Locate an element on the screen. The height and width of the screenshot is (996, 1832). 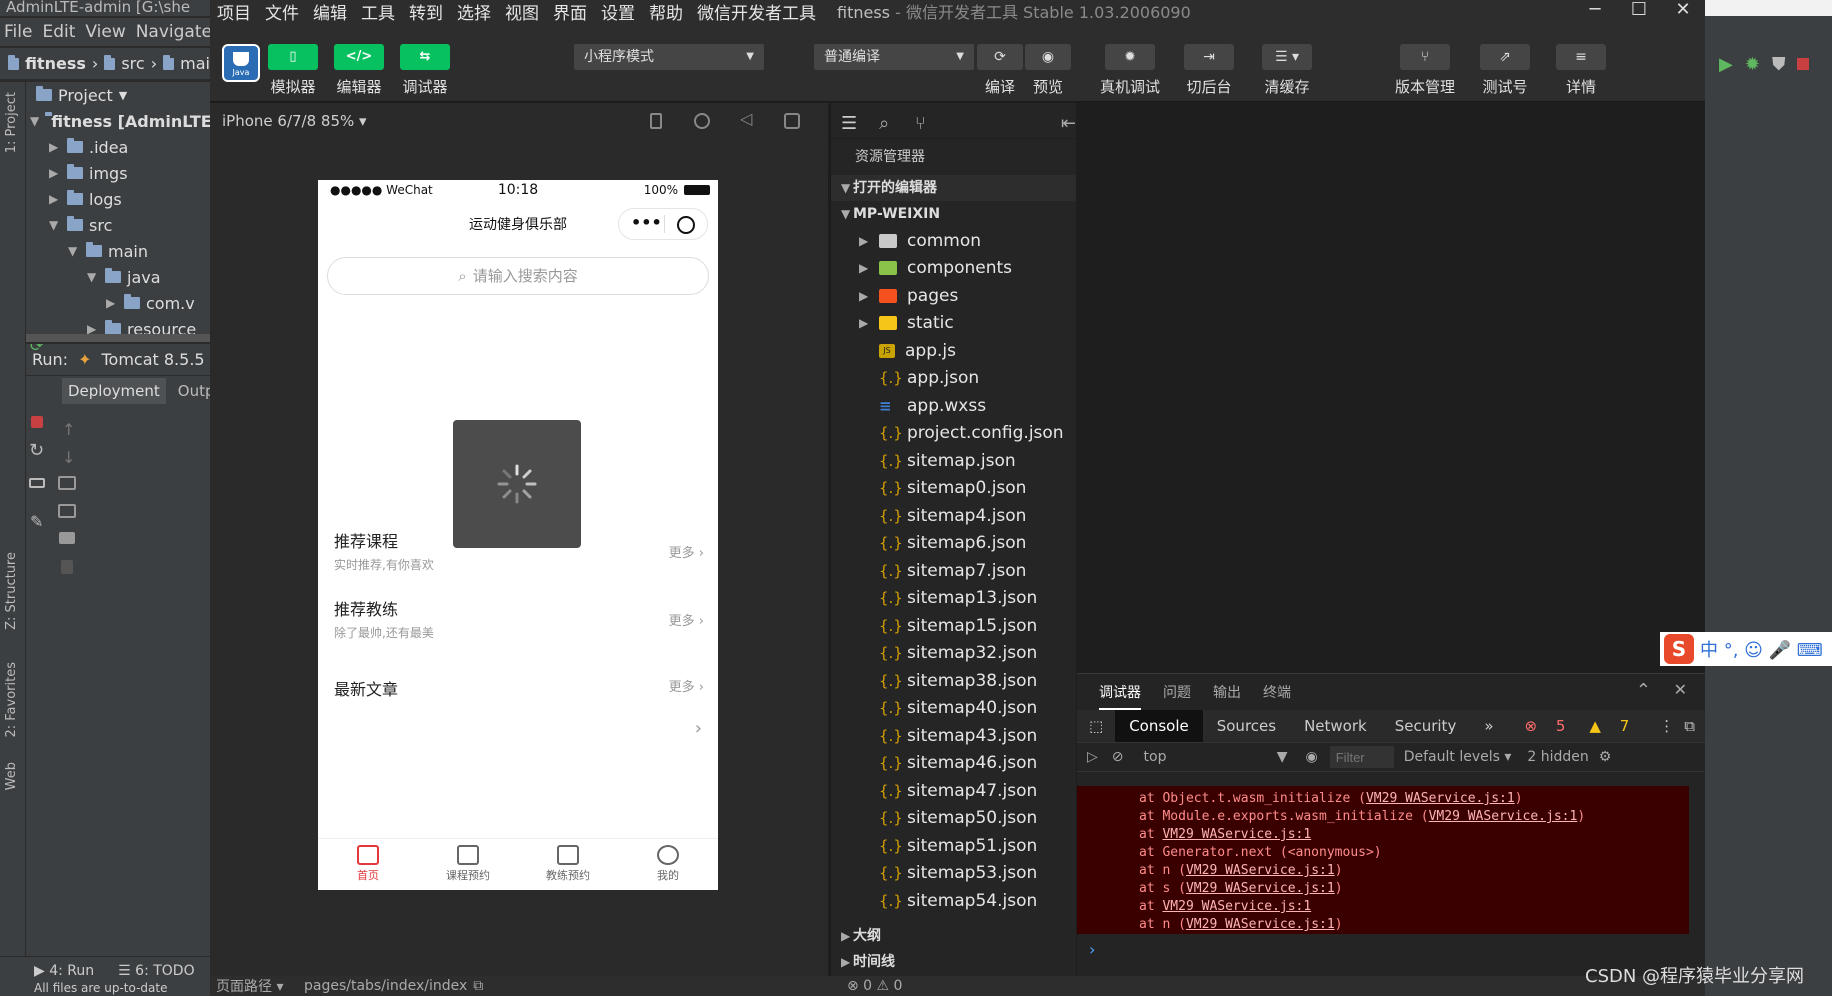
run-config-tab: Tomcat 8.5.5 is located at coordinates (152, 359).